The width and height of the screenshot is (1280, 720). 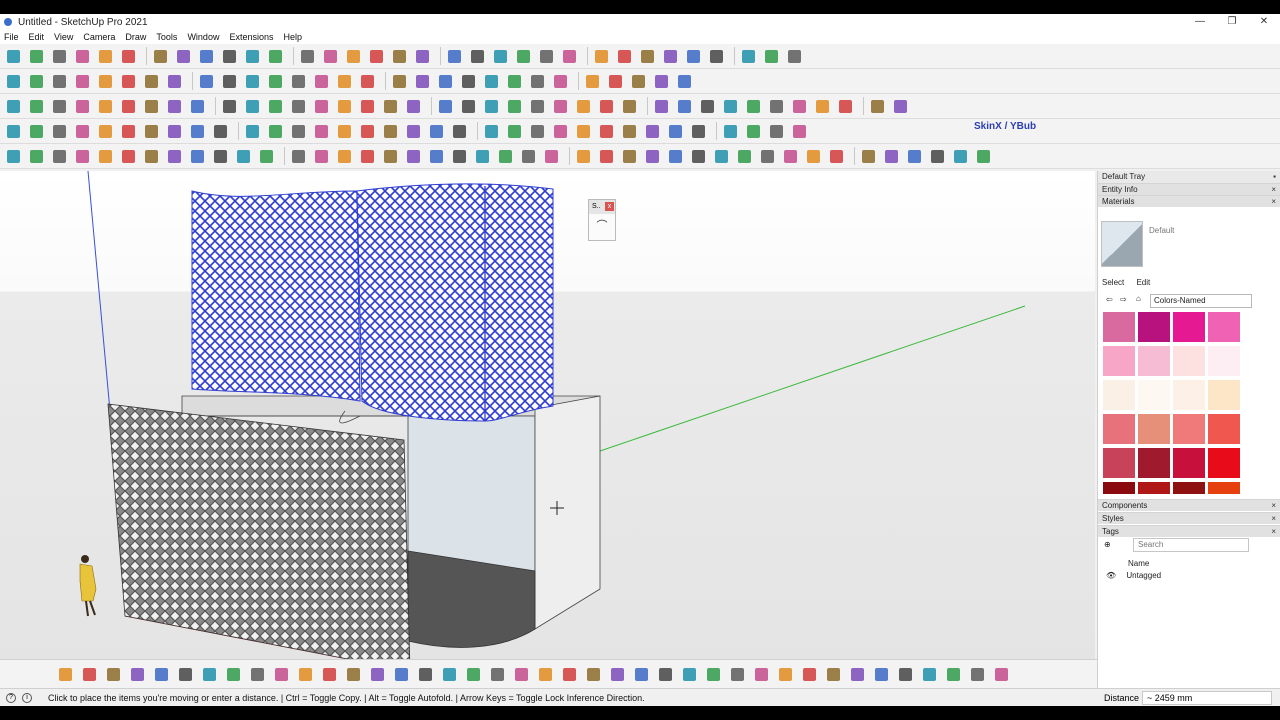 What do you see at coordinates (809, 674) in the screenshot?
I see `b32-tool-button` at bounding box center [809, 674].